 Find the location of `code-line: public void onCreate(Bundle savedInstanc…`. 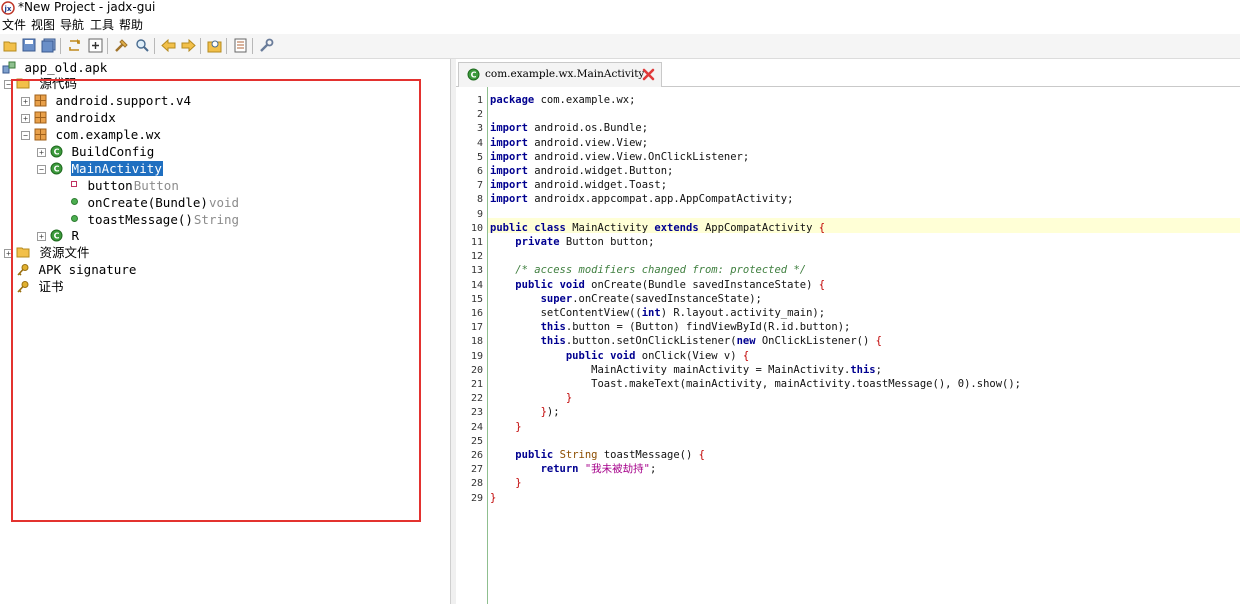

code-line: public void onCreate(Bundle savedInstanc… is located at coordinates (670, 284).